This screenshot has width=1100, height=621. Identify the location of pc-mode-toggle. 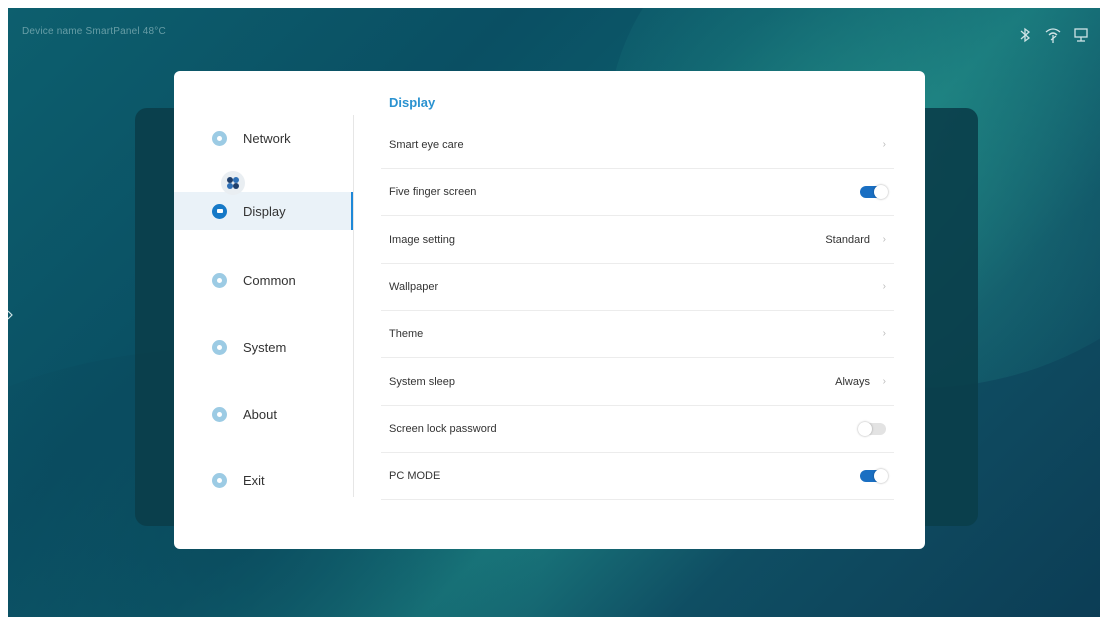
(874, 475).